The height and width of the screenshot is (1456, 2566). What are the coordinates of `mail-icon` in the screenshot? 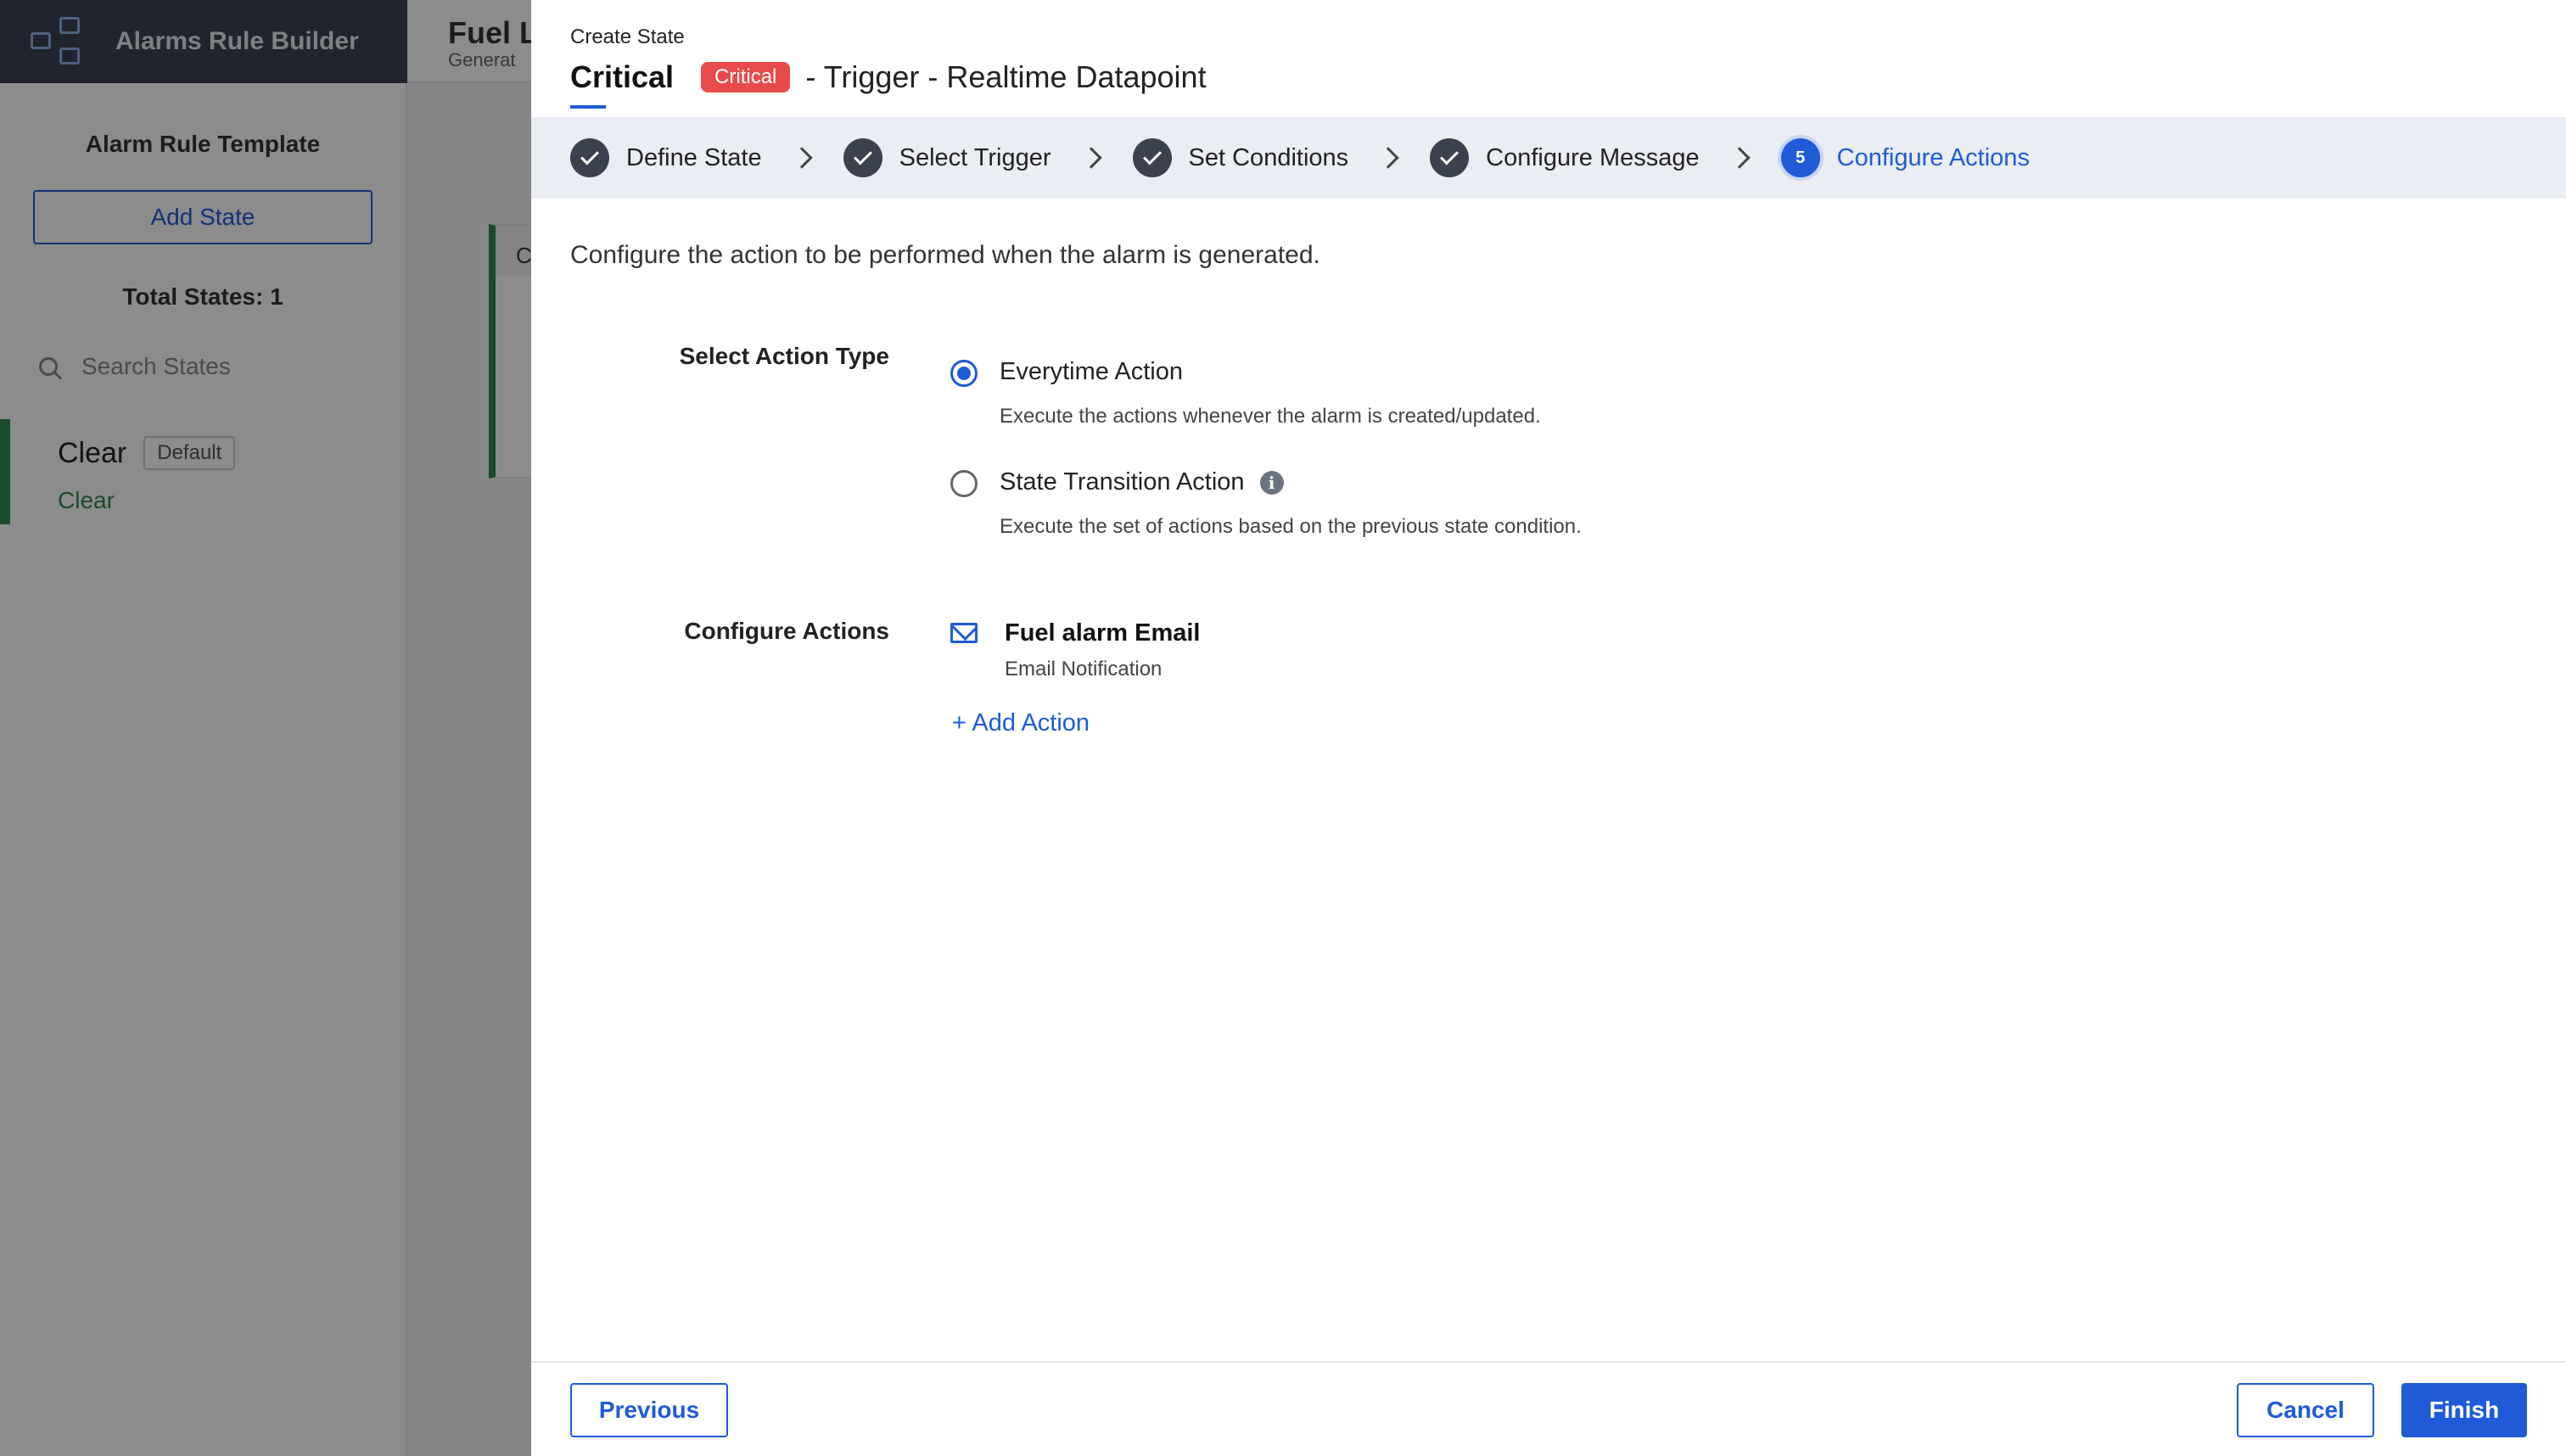 It's located at (964, 633).